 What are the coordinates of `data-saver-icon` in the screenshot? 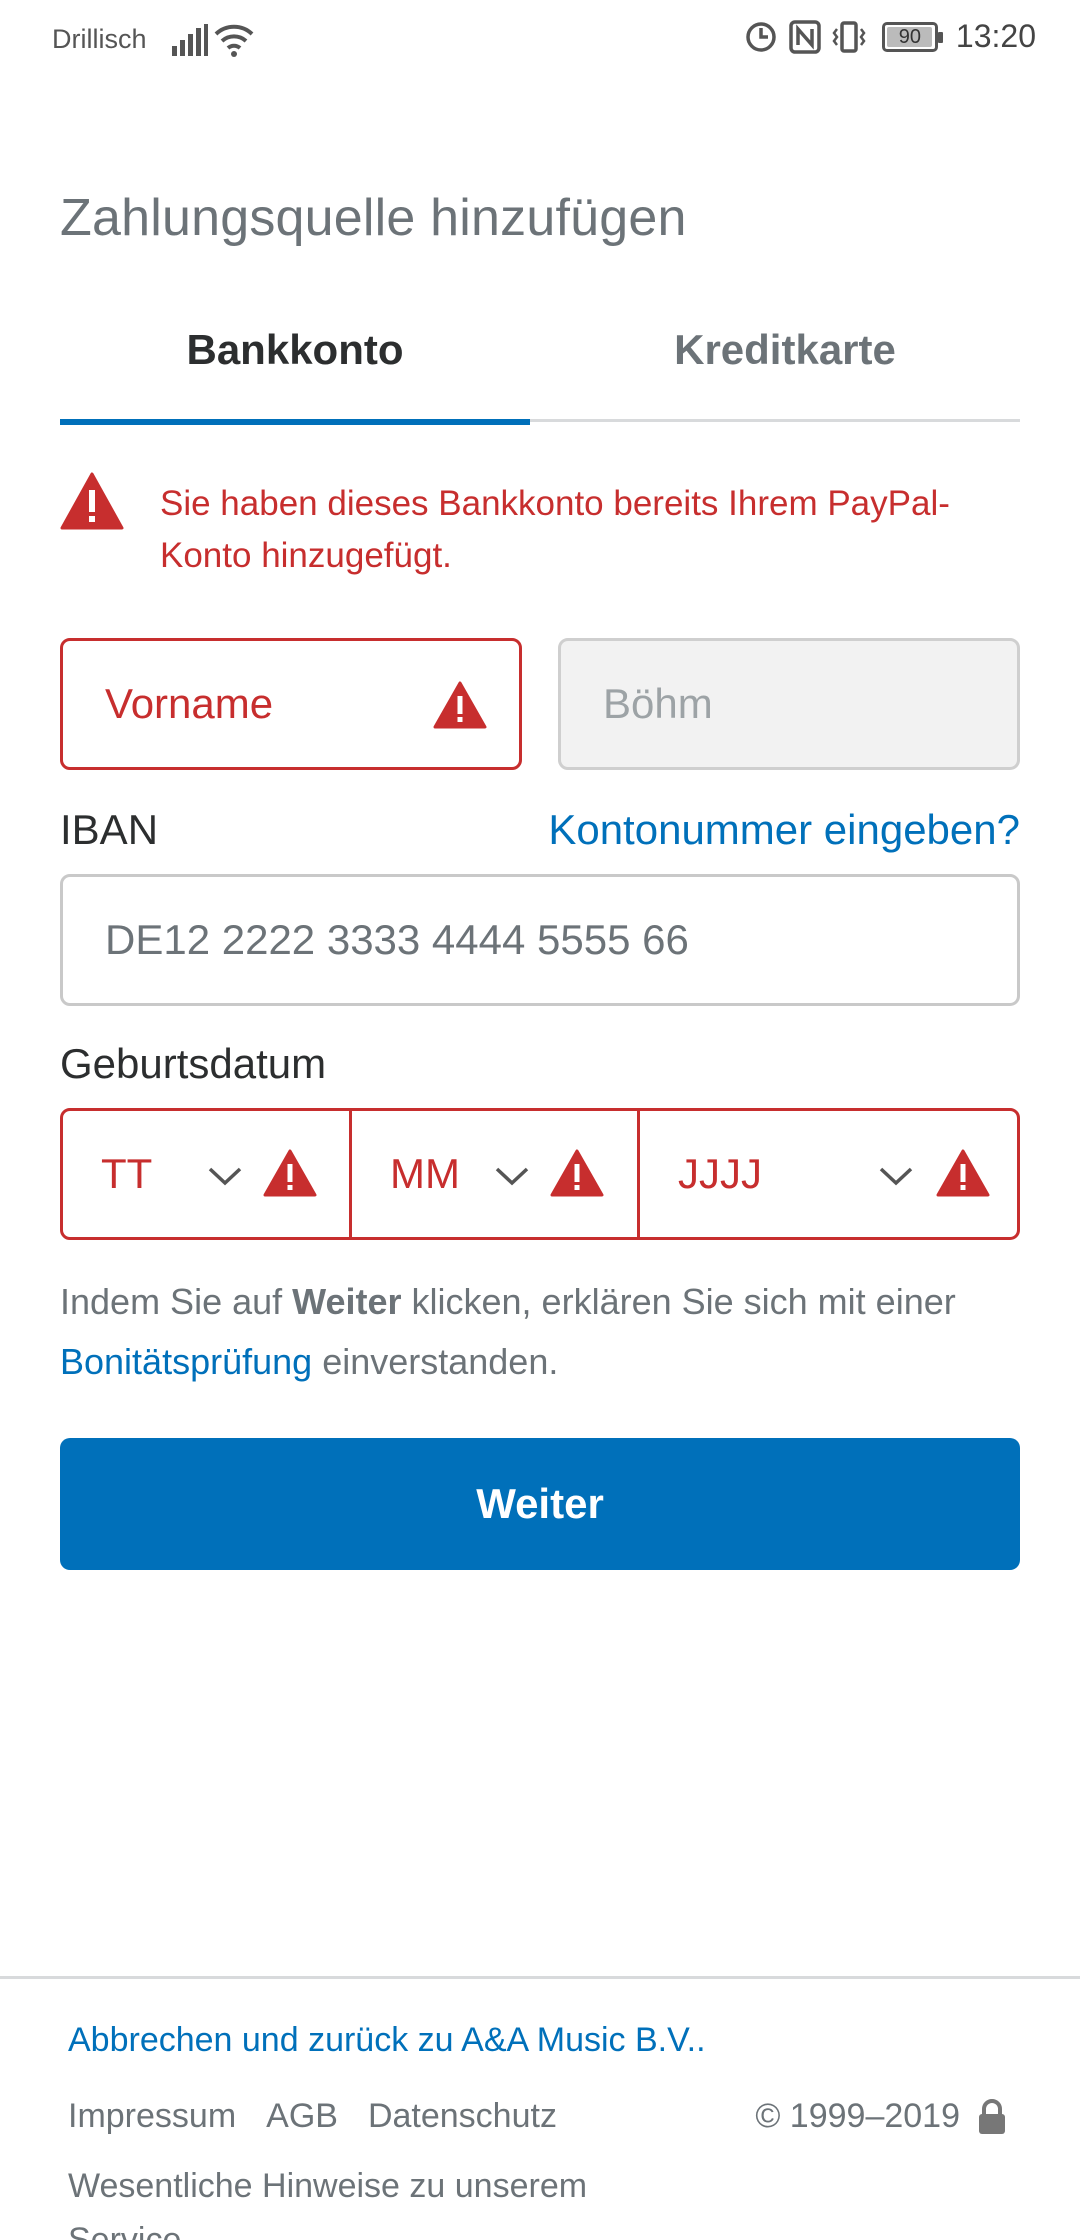 It's located at (761, 36).